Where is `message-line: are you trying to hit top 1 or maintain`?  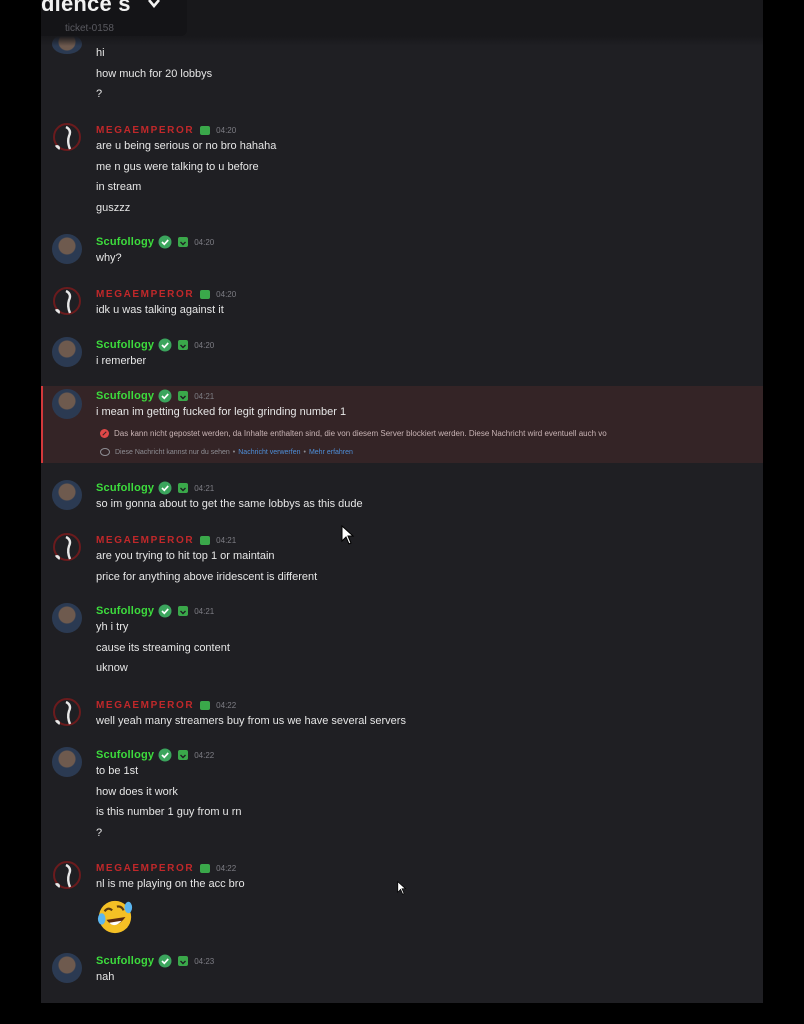 message-line: are you trying to hit top 1 or maintain is located at coordinates (185, 556).